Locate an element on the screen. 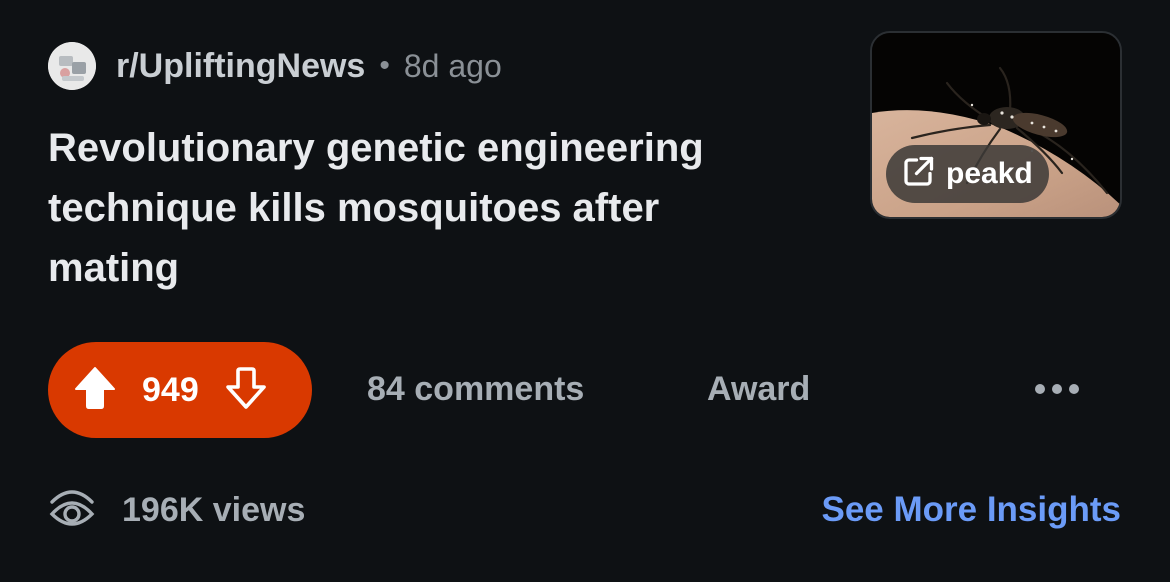 This screenshot has height=582, width=1170. external-link-icon is located at coordinates (918, 174).